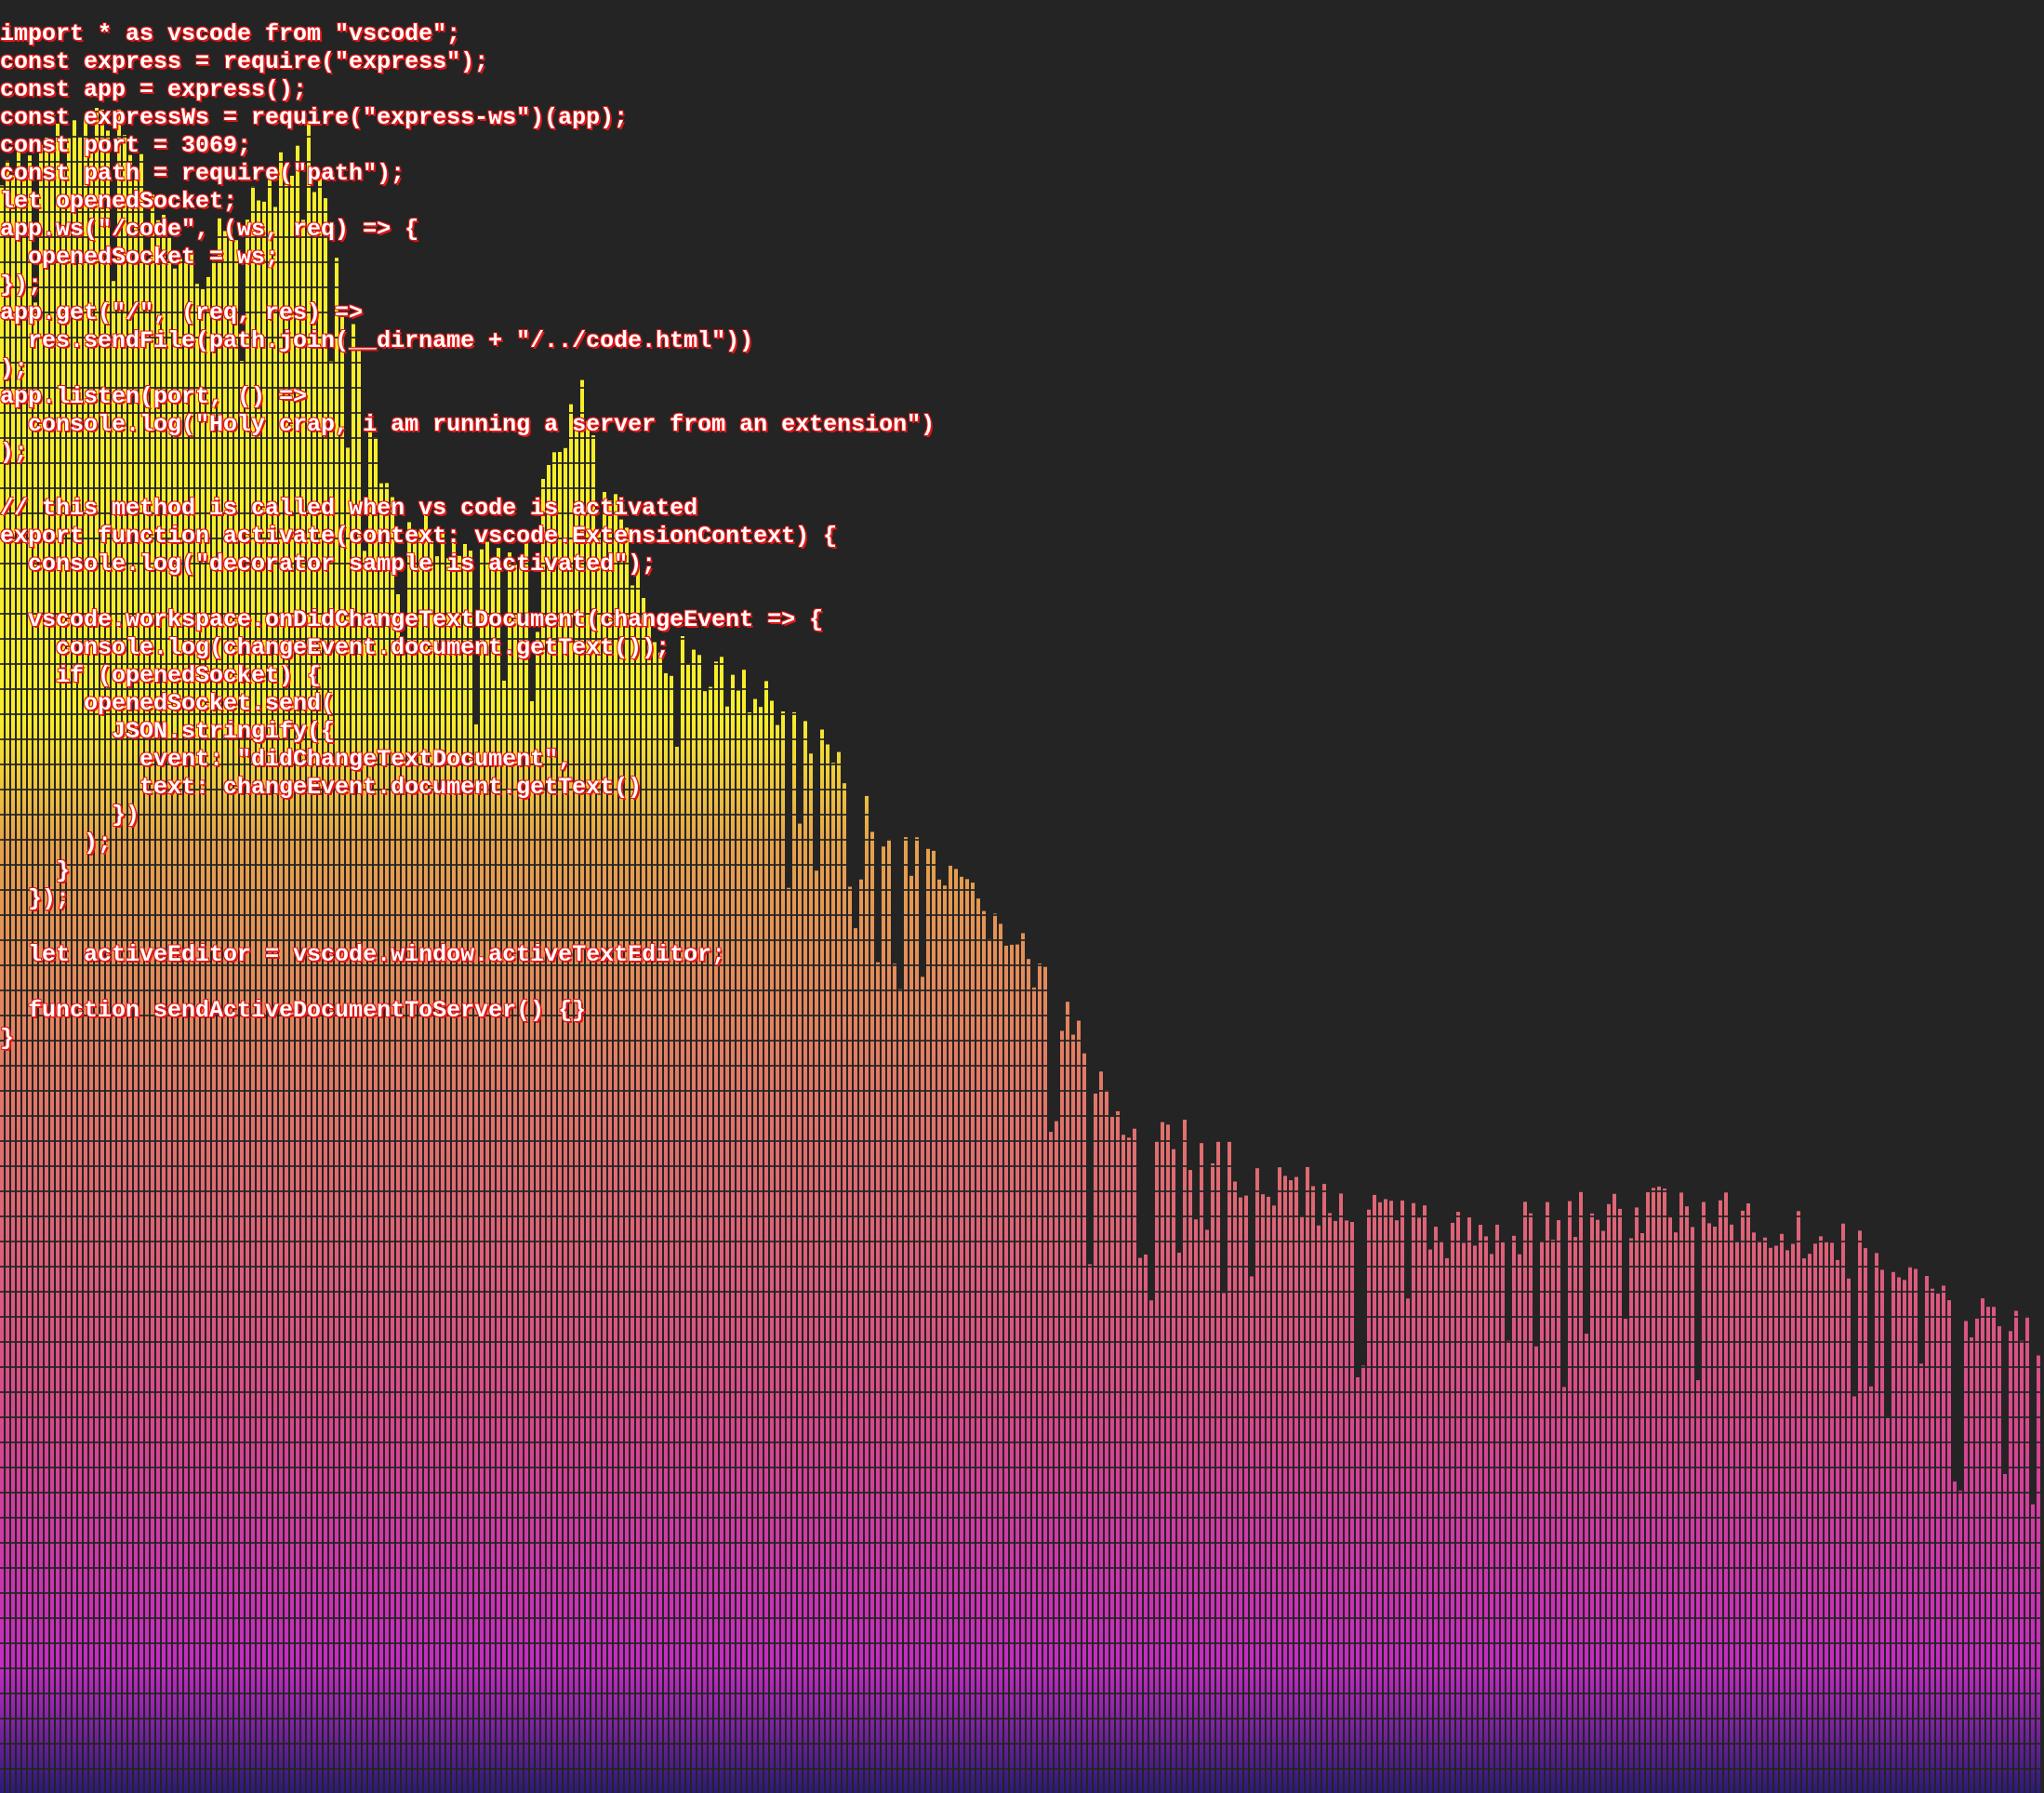 The height and width of the screenshot is (1793, 2044). What do you see at coordinates (210, 229) in the screenshot?
I see `code-line: app.ws("/code", (ws, req) => {` at bounding box center [210, 229].